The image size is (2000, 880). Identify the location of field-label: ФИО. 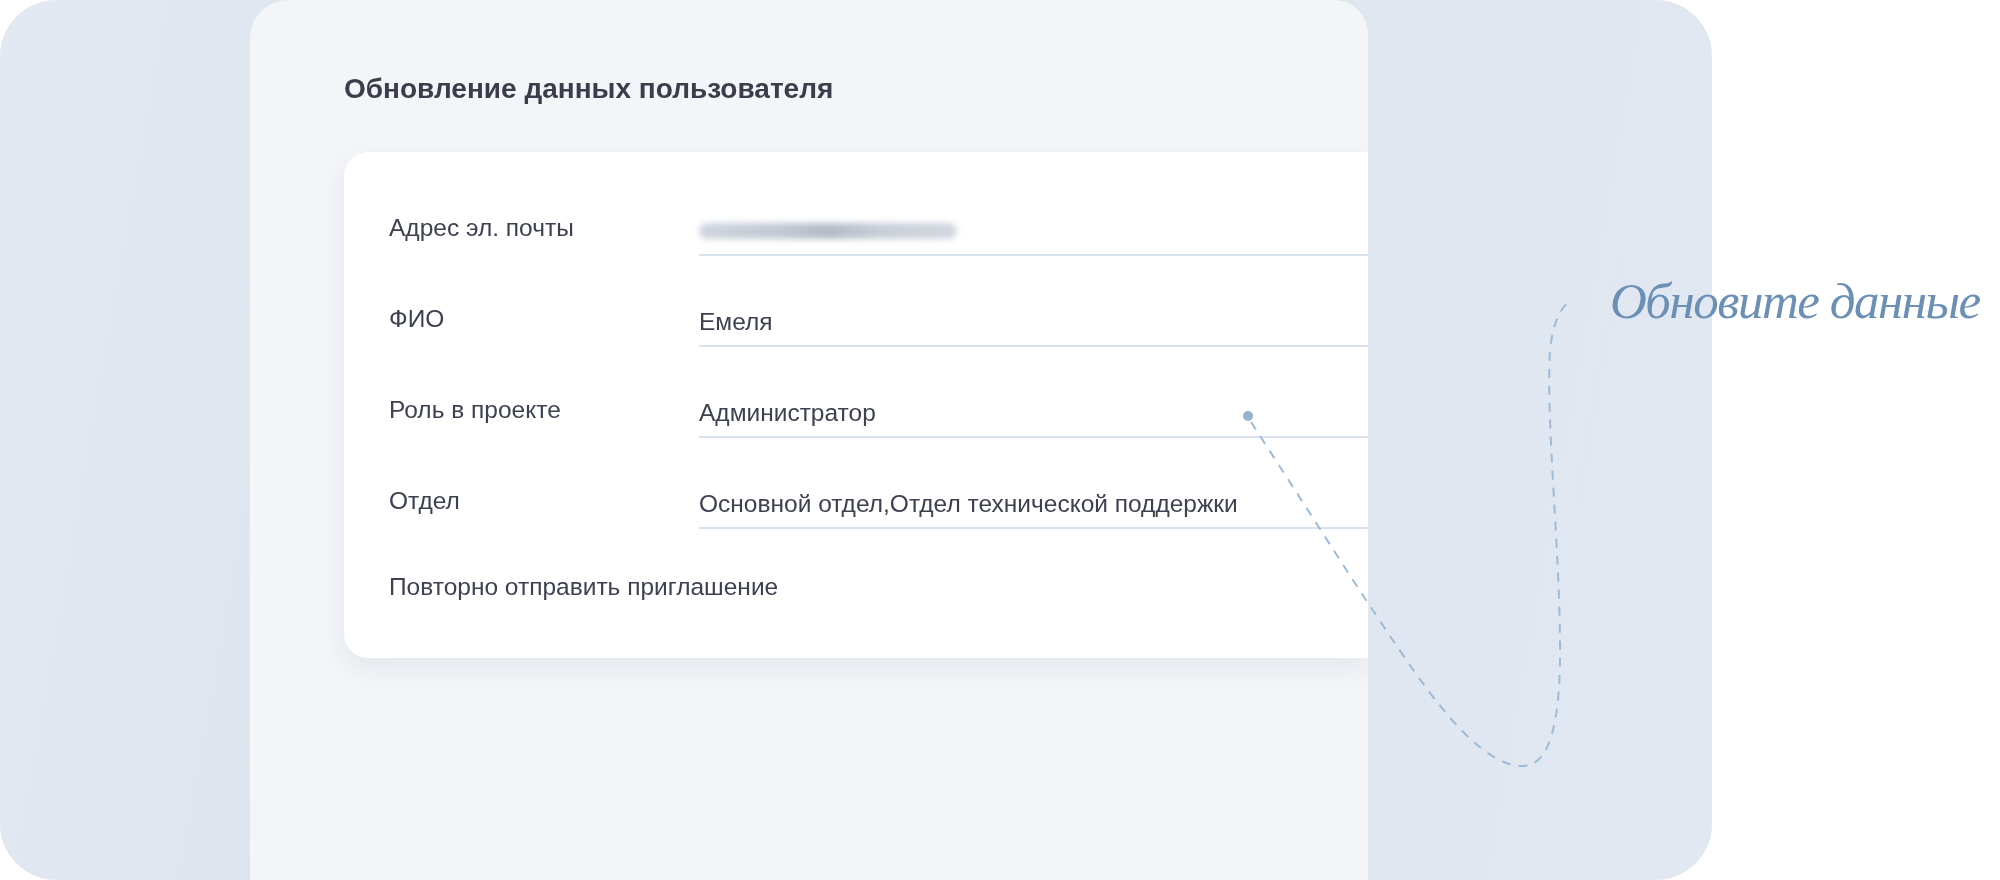
(417, 319).